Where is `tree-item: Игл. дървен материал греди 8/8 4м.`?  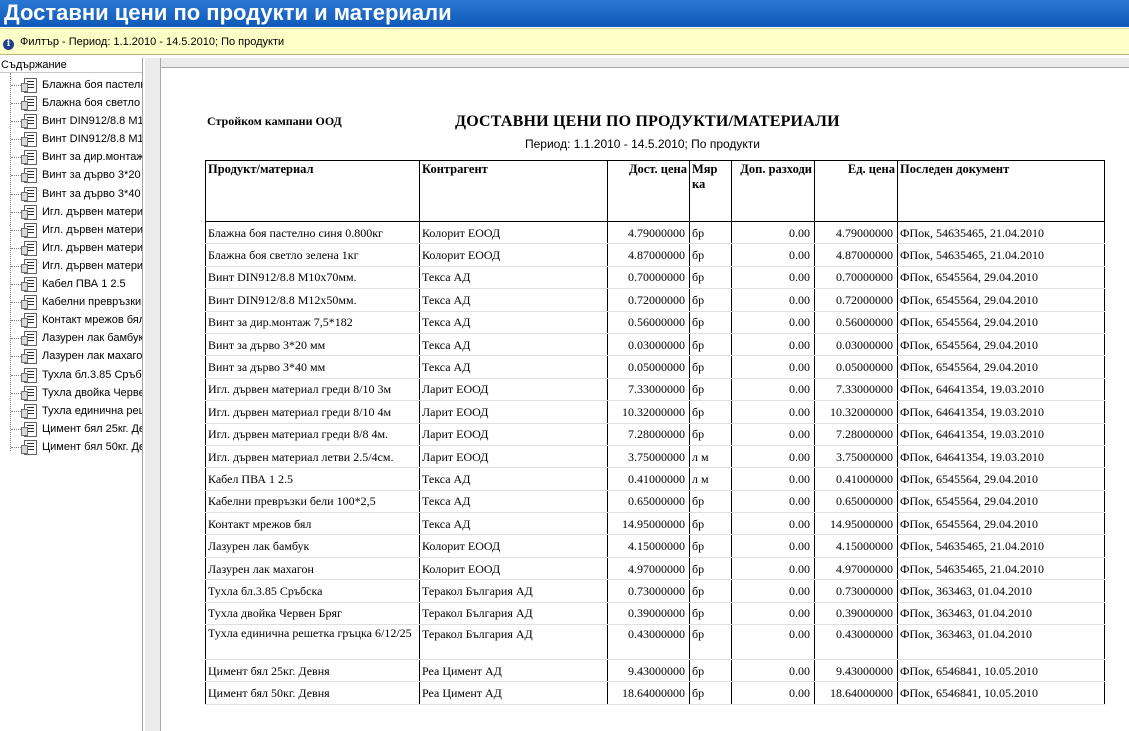 tree-item: Игл. дървен материал греди 8/8 4м. is located at coordinates (71, 248).